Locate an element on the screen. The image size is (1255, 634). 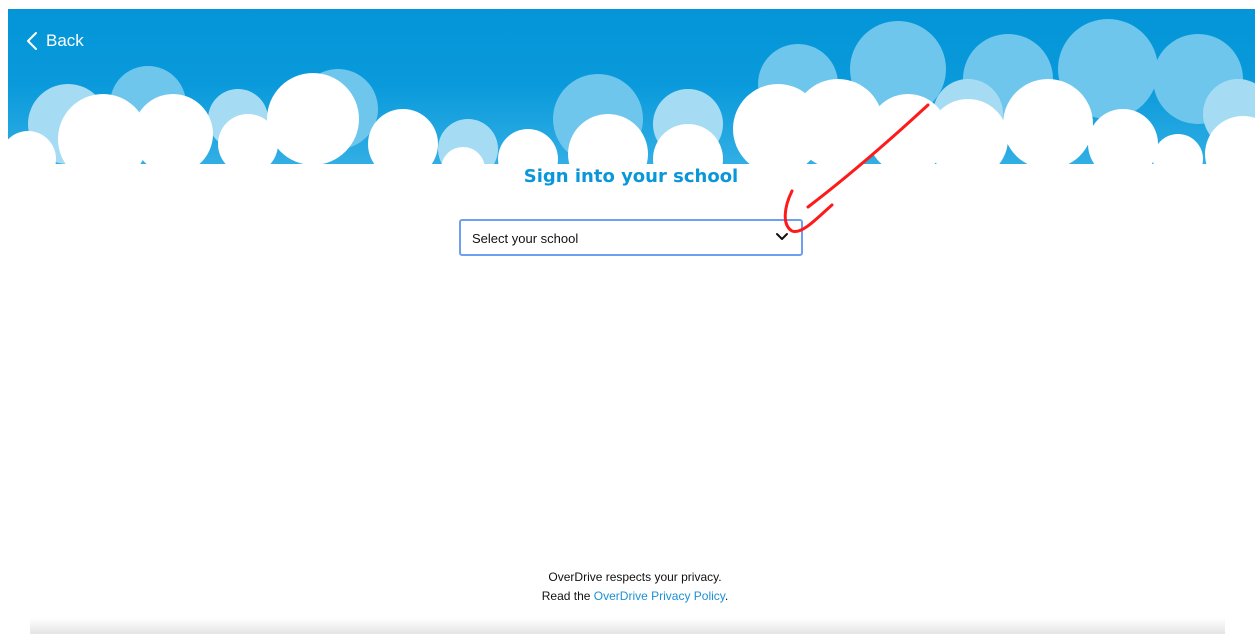
top-strip is located at coordinates (627, 4).